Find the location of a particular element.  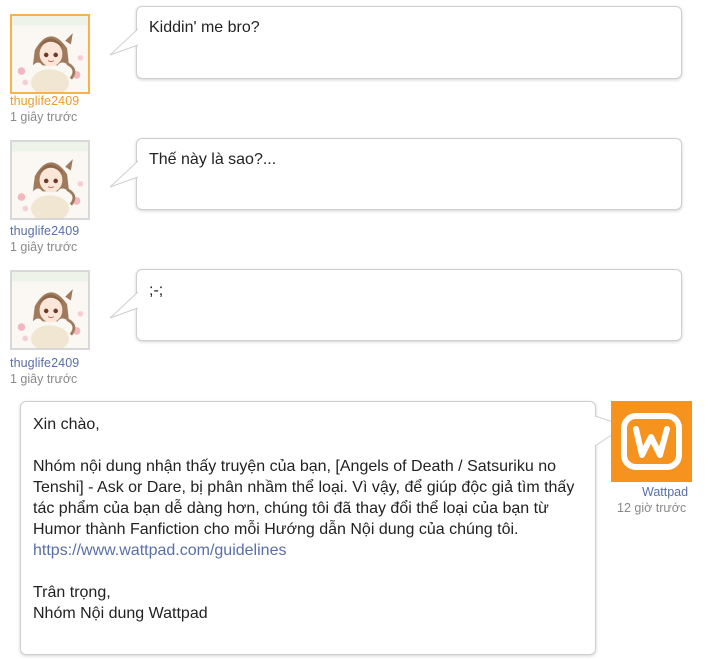

guidelines-link: https://www.wattpad.com/guidelines is located at coordinates (159, 550).